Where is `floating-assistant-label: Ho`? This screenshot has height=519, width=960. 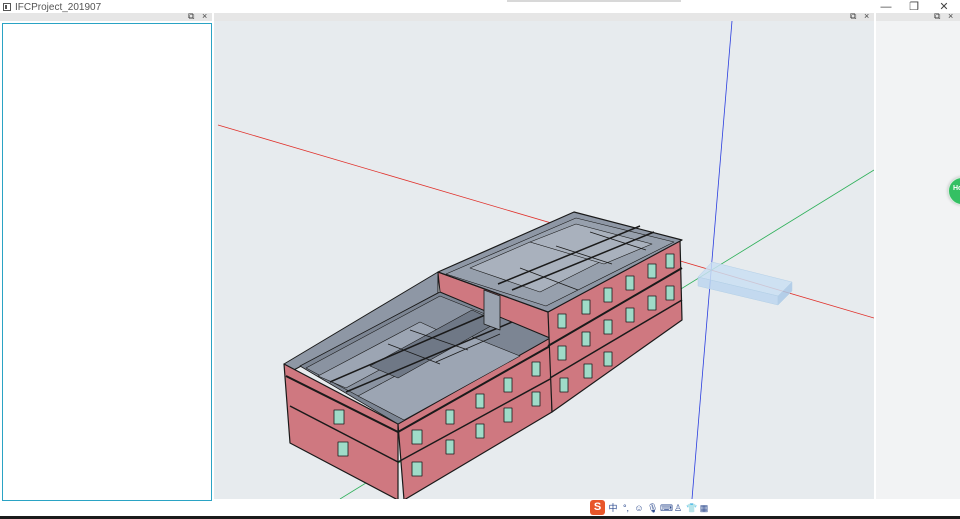 floating-assistant-label: Ho is located at coordinates (956, 188).